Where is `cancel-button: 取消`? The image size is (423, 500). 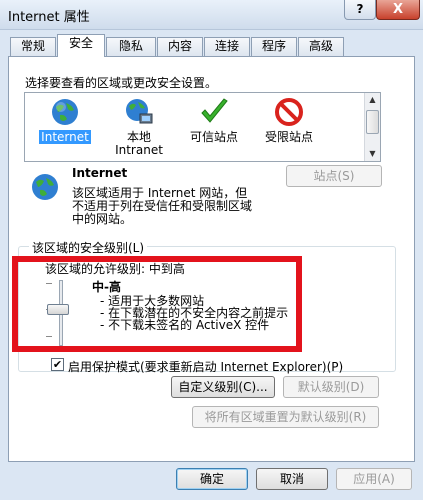 cancel-button: 取消 is located at coordinates (292, 479).